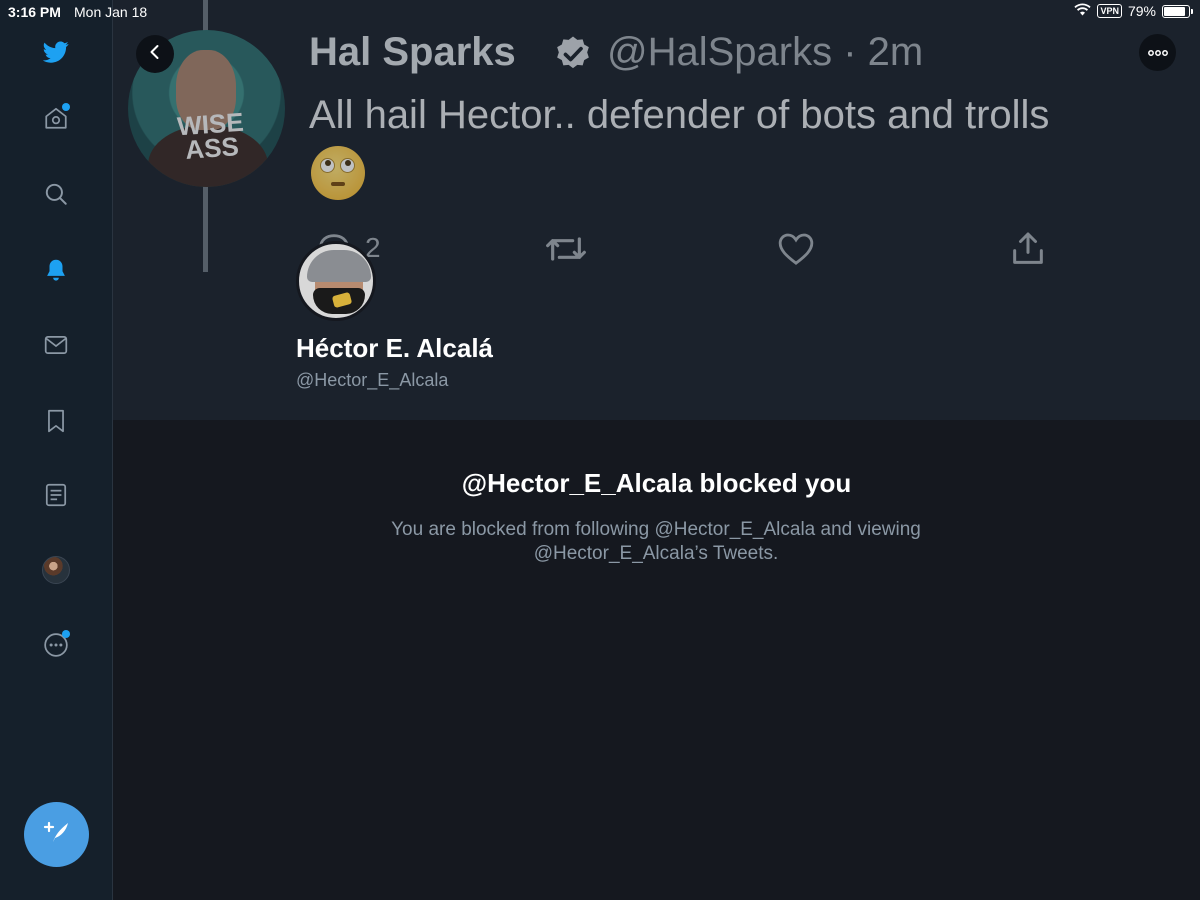 This screenshot has width=1200, height=900. What do you see at coordinates (412, 52) in the screenshot?
I see `tweet-author-name: Hal Sparks` at bounding box center [412, 52].